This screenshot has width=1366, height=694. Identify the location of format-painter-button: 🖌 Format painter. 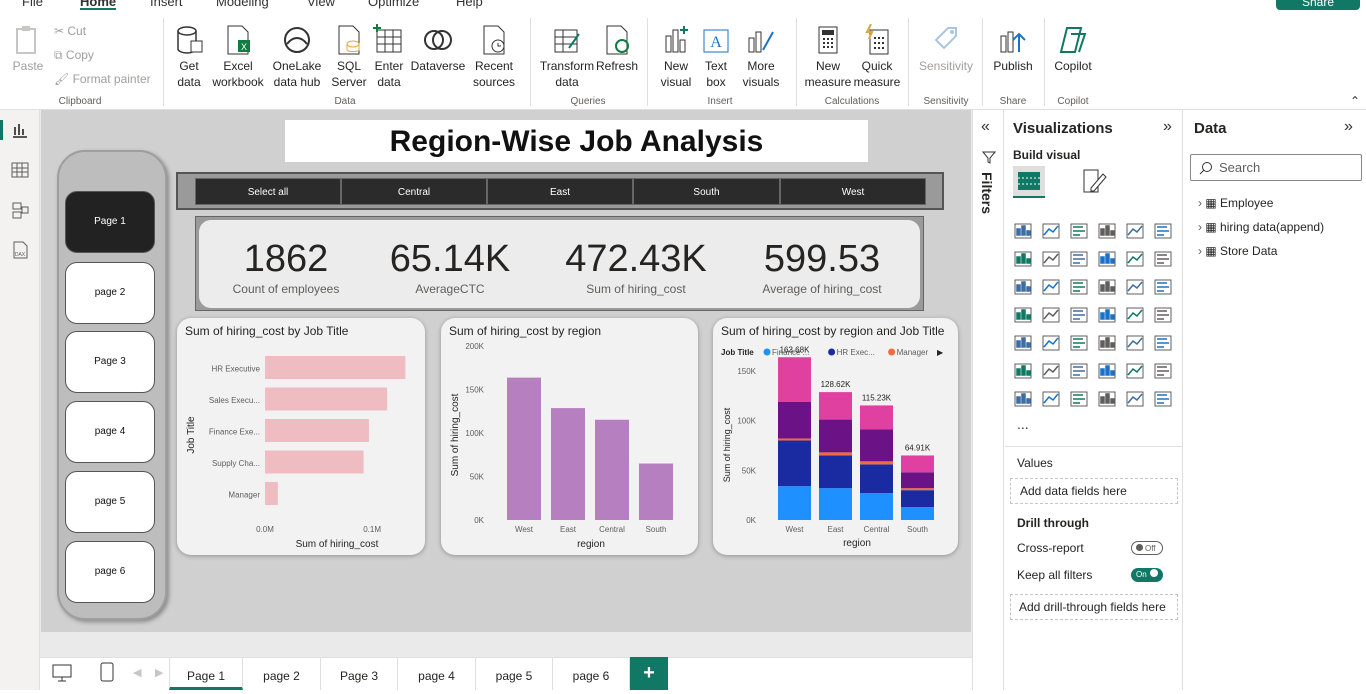
(102, 79).